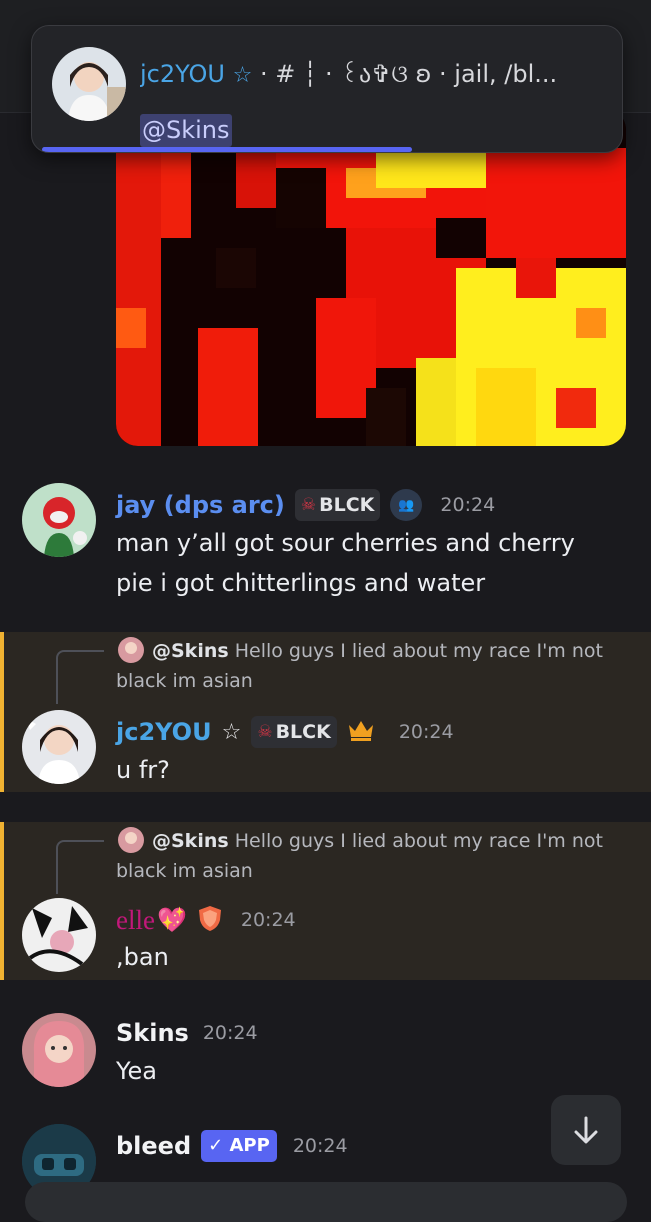 This screenshot has width=651, height=1222. What do you see at coordinates (59, 520) in the screenshot?
I see `jay-avatar` at bounding box center [59, 520].